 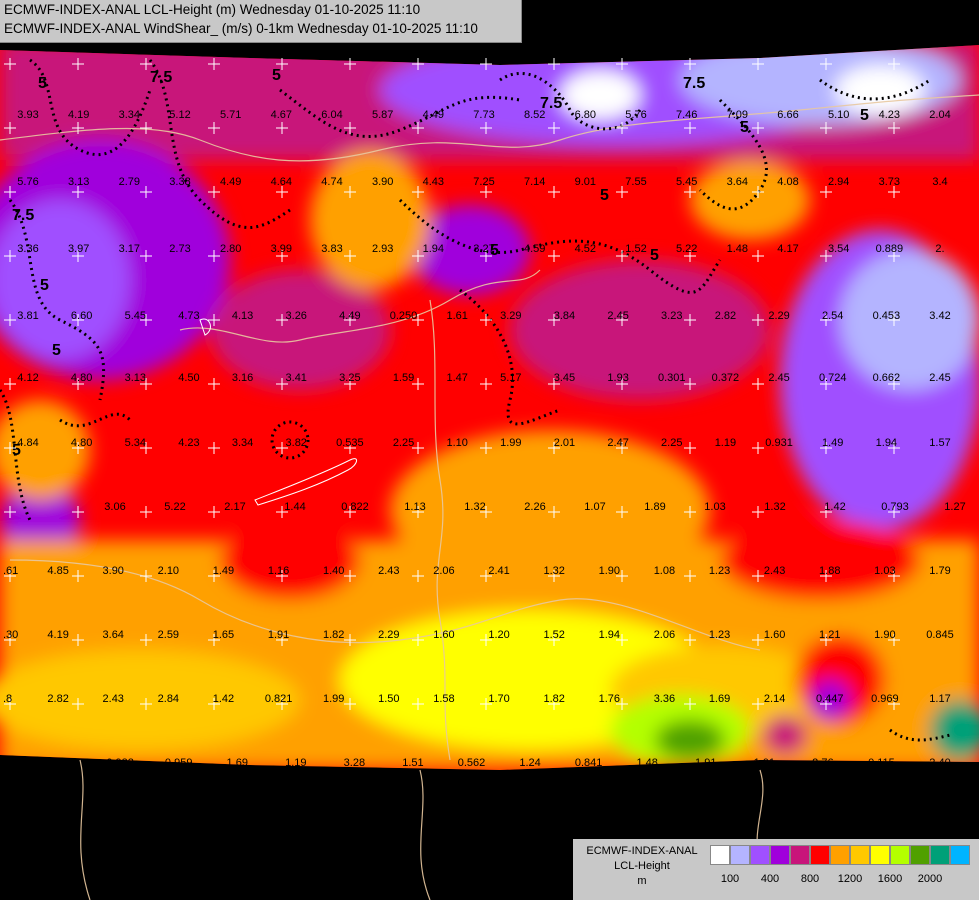 I want to click on lcl-value-label: 2.73, so click(x=179, y=249).